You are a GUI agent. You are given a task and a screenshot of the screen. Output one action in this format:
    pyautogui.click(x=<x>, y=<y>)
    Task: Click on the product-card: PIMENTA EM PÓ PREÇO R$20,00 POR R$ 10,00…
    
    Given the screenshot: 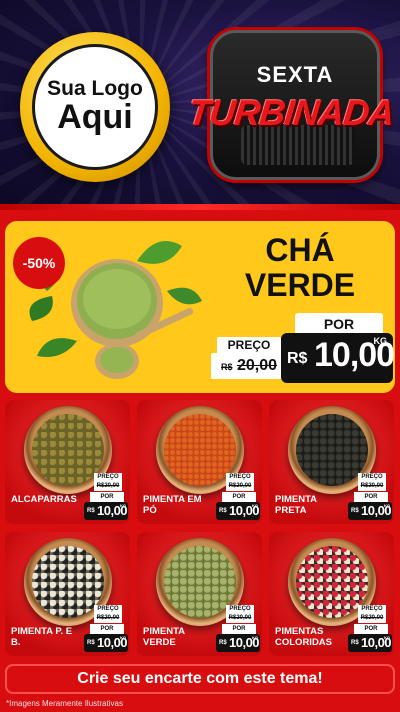 What is the action you would take?
    pyautogui.click(x=199, y=462)
    